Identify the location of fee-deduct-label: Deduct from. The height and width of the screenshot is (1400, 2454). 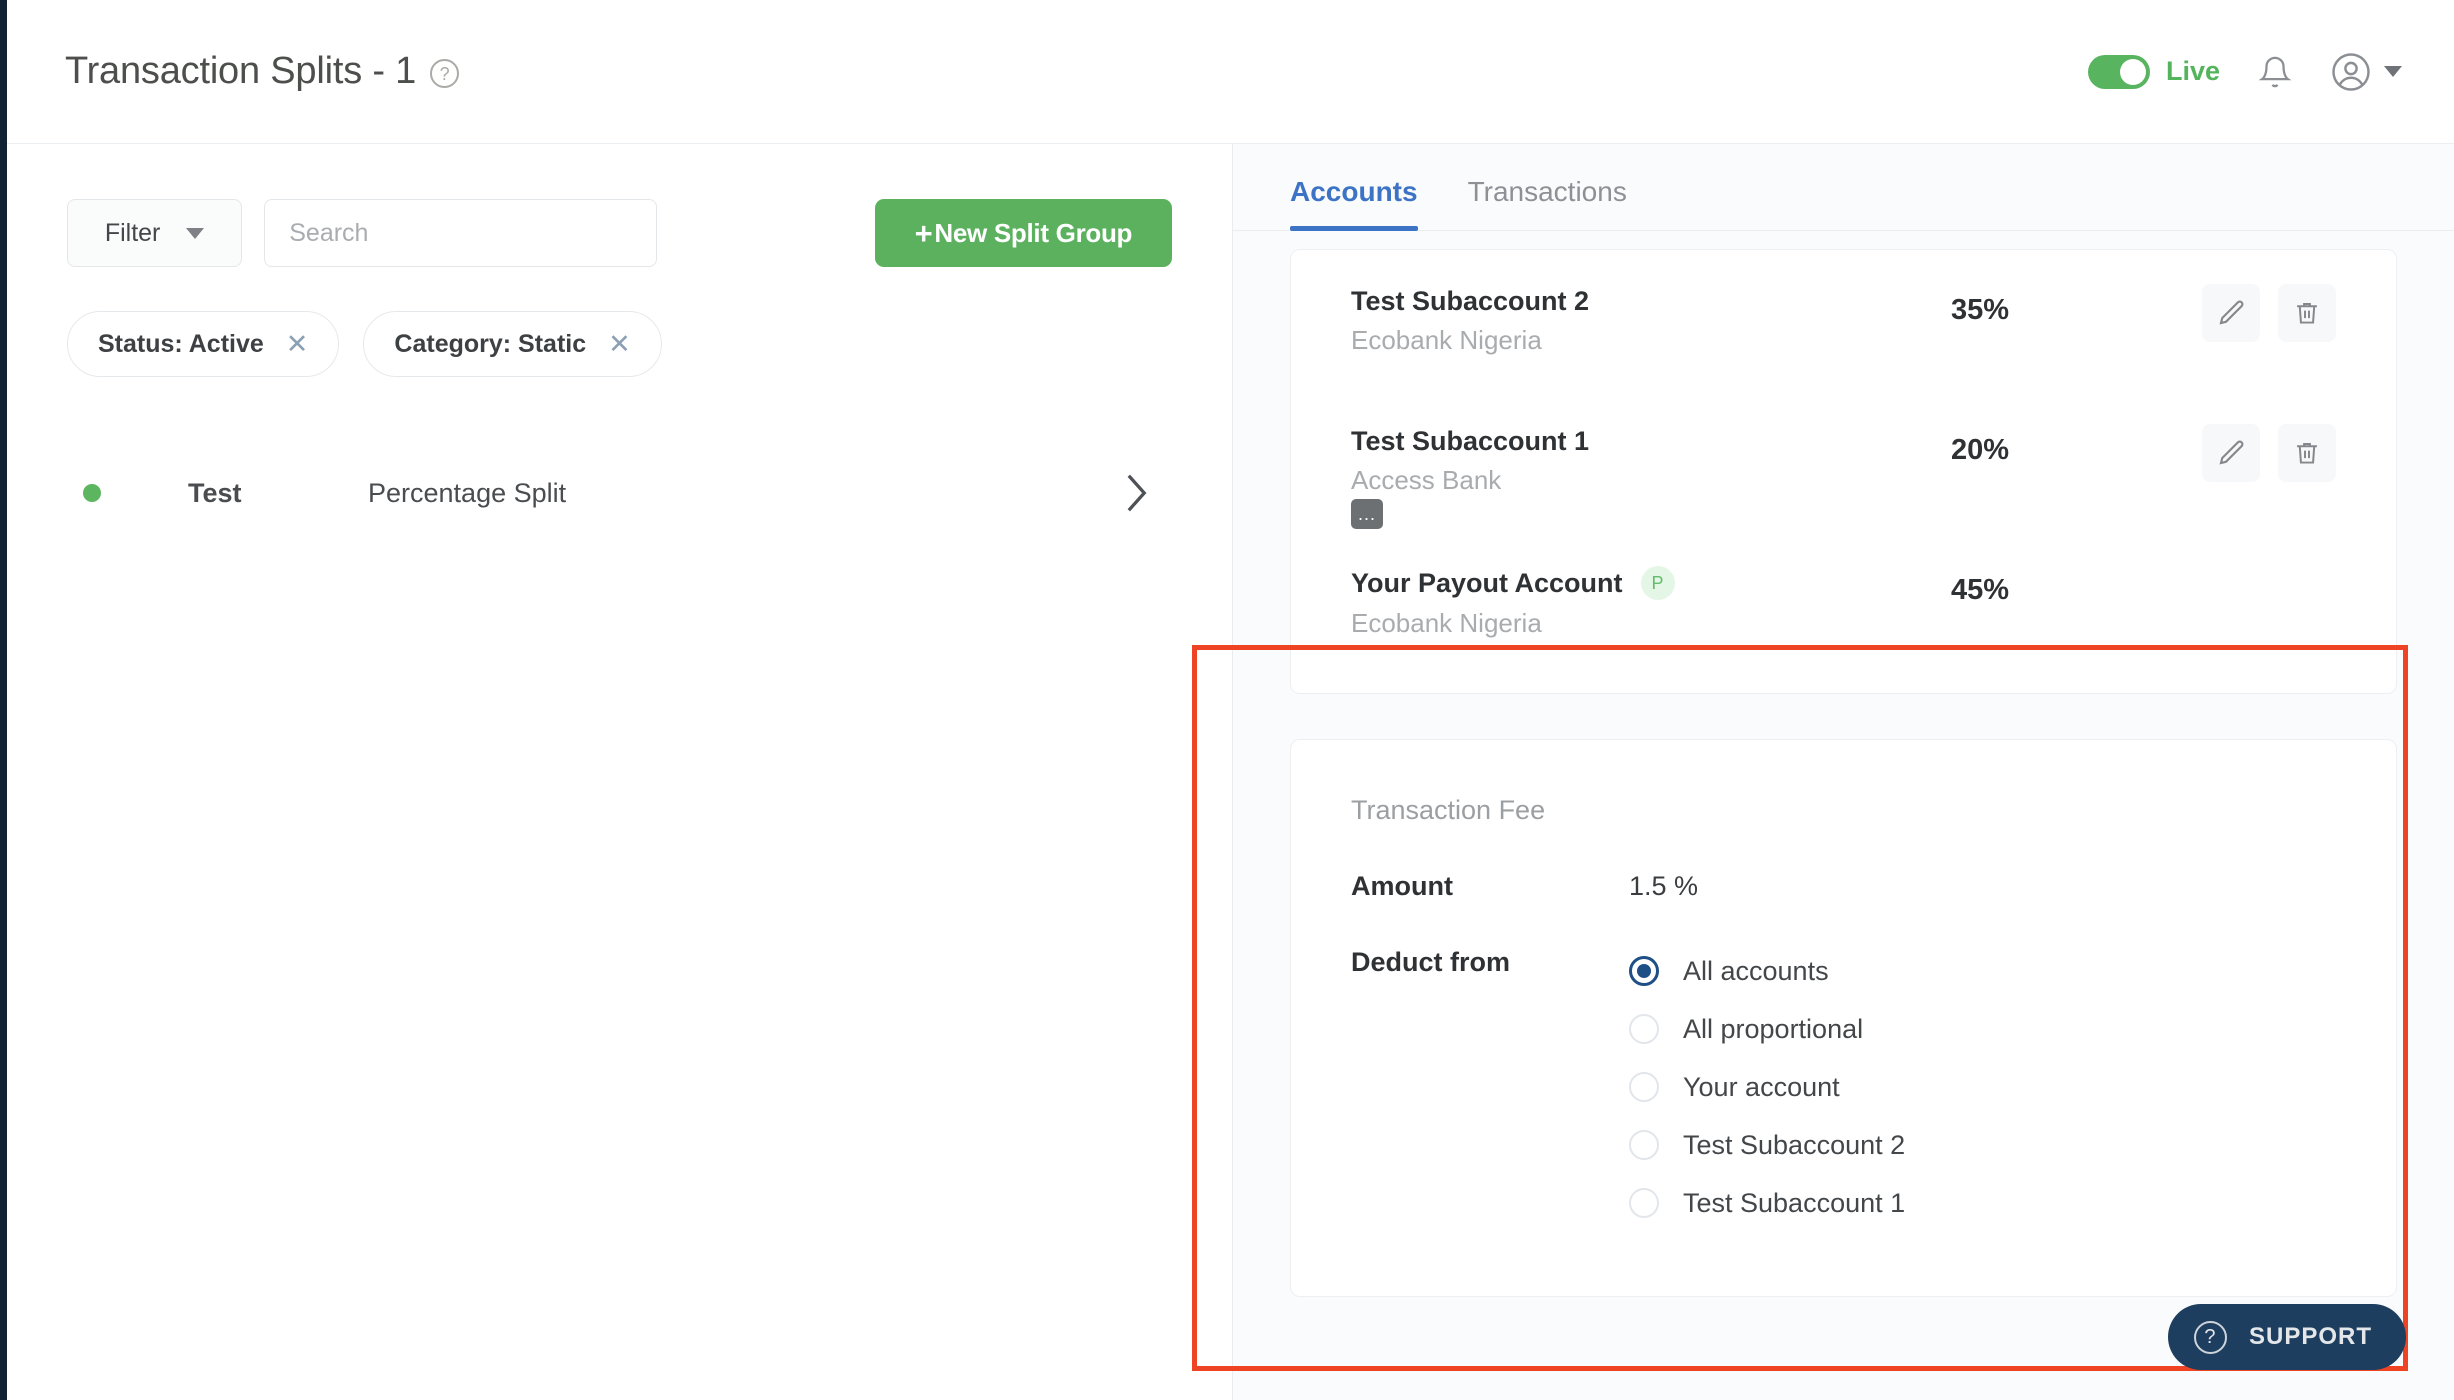
(1431, 962).